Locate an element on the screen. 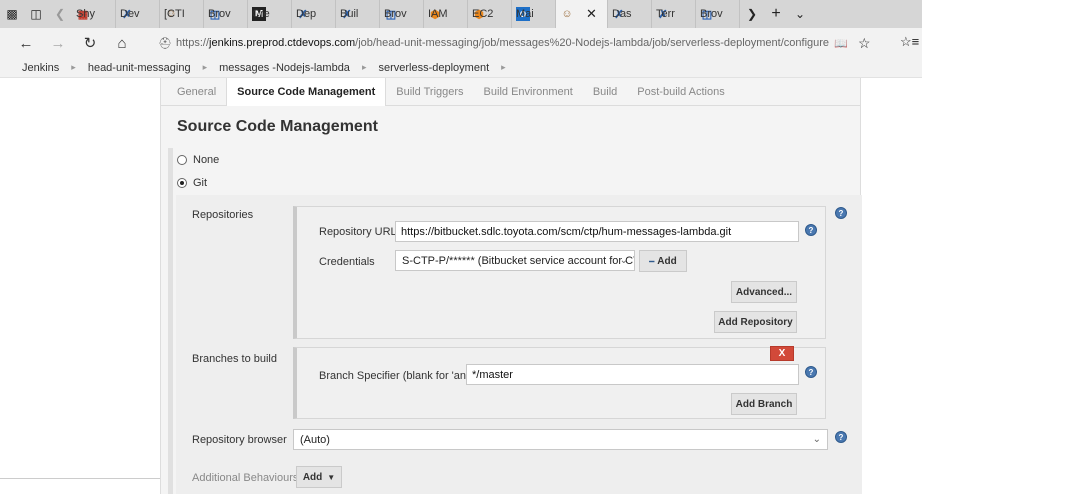 Image resolution: width=1080 pixels, height=494 pixels. browser-tab: ✗ Terr is located at coordinates (674, 14).